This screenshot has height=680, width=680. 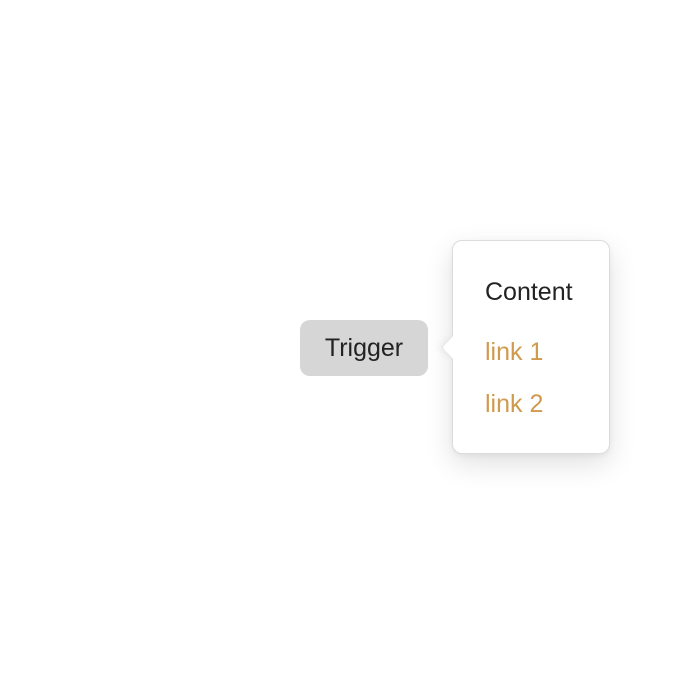 I want to click on popover-body: Content link 1 link 2, so click(x=531, y=347).